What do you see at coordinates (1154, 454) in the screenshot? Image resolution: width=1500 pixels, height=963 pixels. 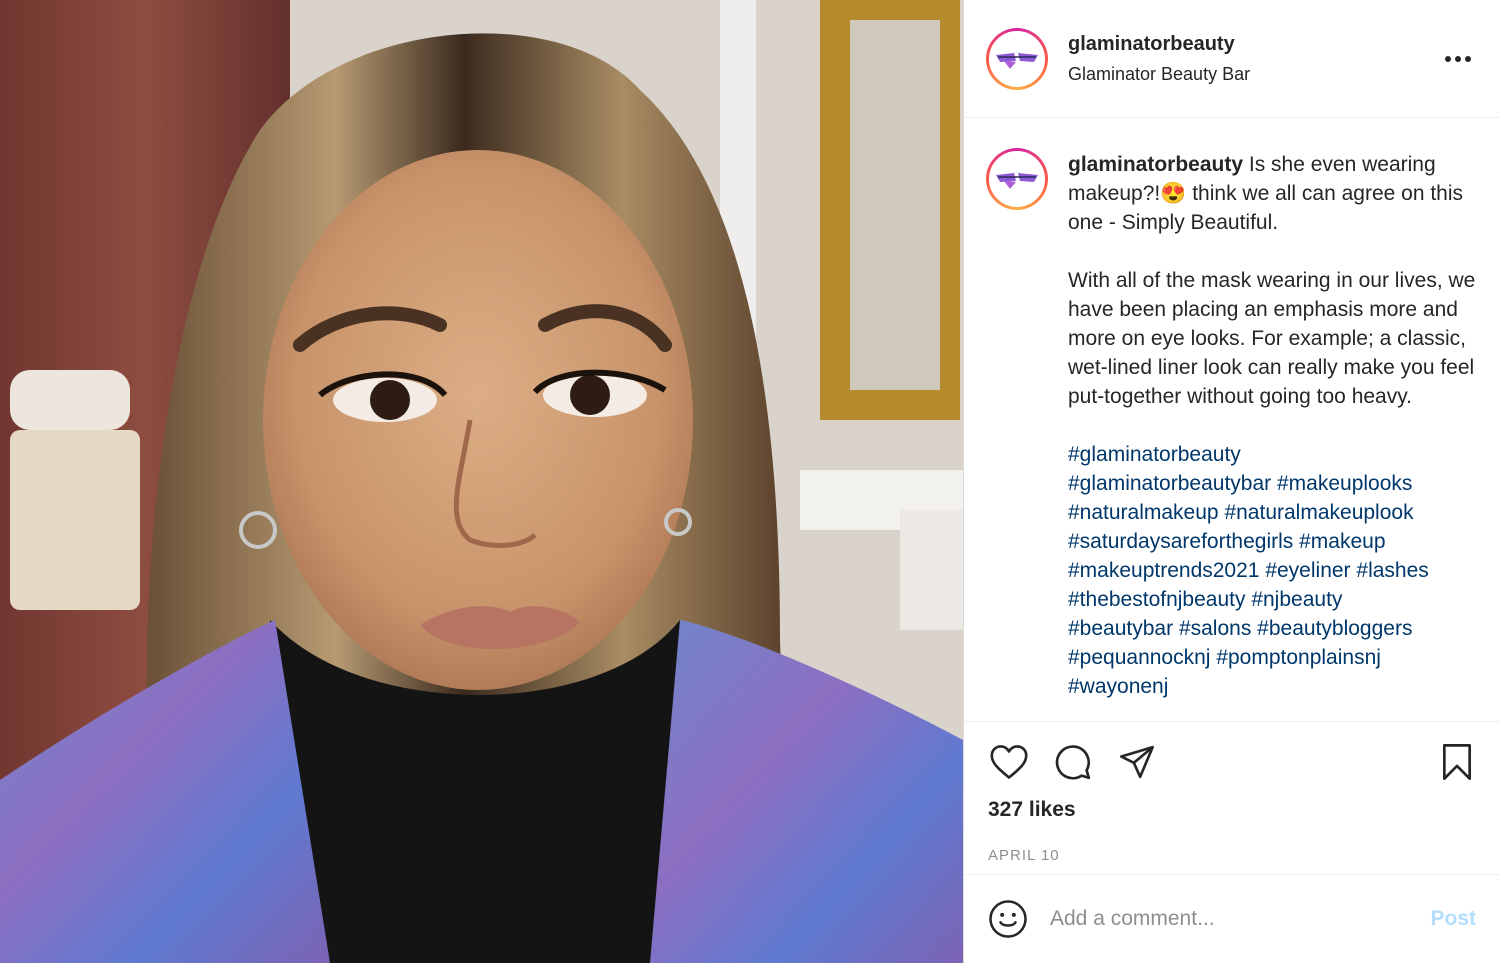 I see `hashtag-link: #glaminatorbeauty` at bounding box center [1154, 454].